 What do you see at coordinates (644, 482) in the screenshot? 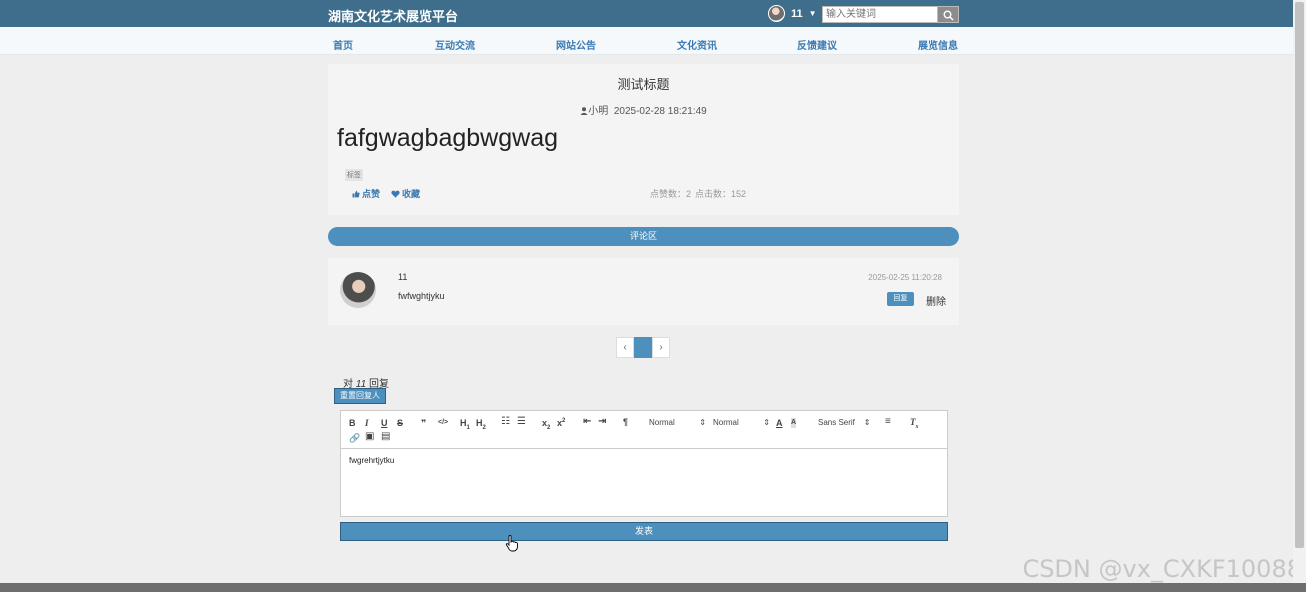
I see `editor-content-area: fwgrehrtjytku` at bounding box center [644, 482].